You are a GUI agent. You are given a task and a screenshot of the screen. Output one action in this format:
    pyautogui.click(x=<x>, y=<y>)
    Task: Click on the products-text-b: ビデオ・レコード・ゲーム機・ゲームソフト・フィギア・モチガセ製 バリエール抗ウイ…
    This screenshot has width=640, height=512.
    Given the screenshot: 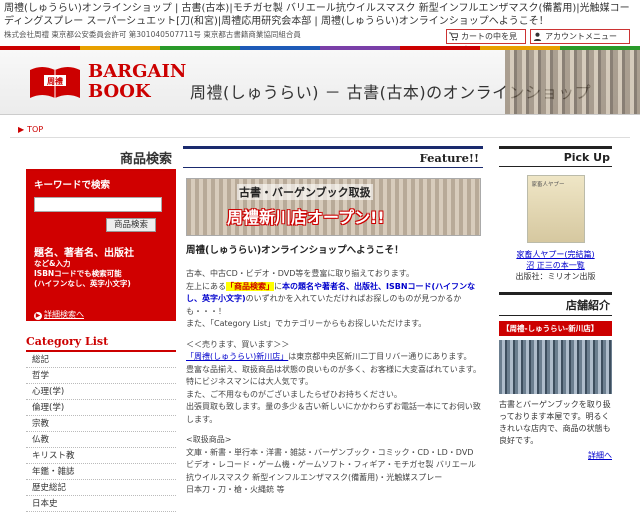 What is the action you would take?
    pyautogui.click(x=331, y=471)
    